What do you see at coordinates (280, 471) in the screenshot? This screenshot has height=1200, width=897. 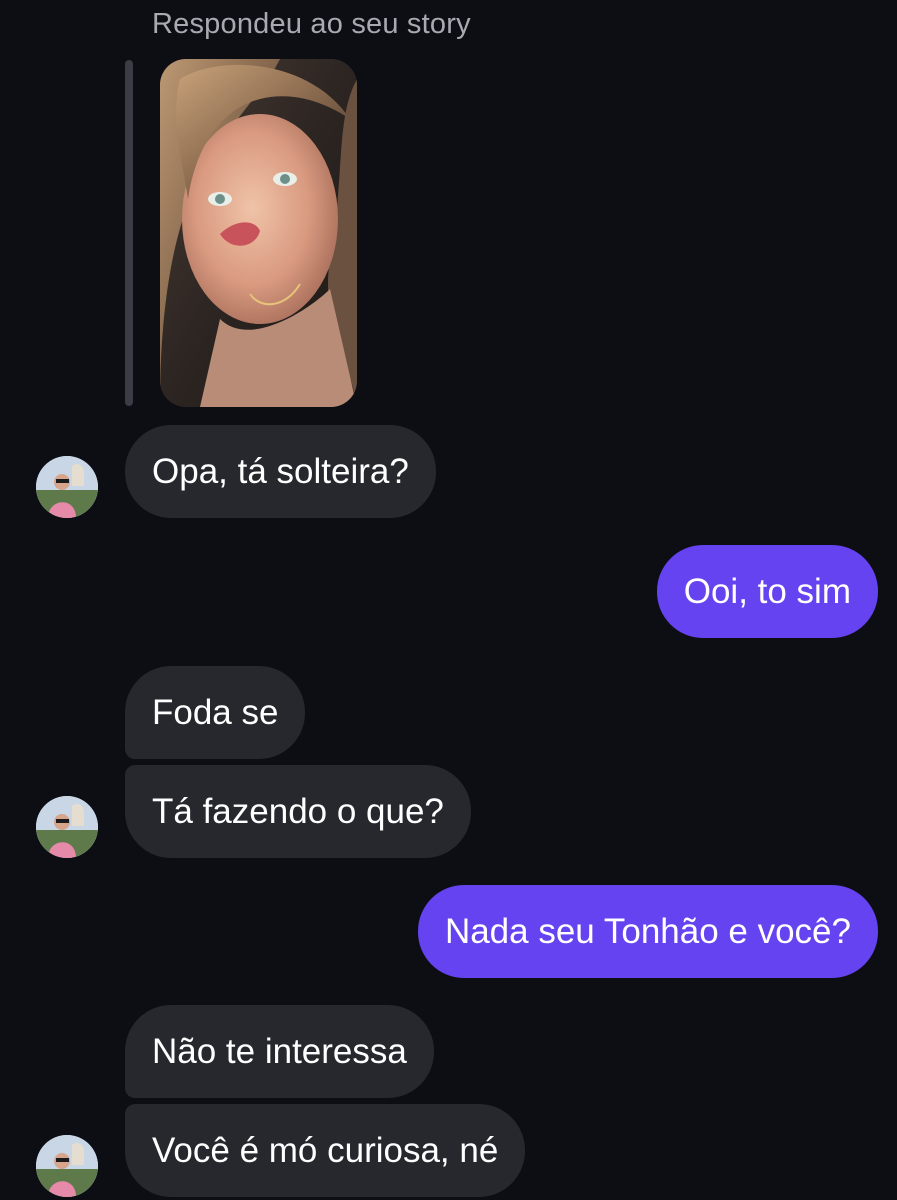 I see `incoming-message: Opa, tá solteira?` at bounding box center [280, 471].